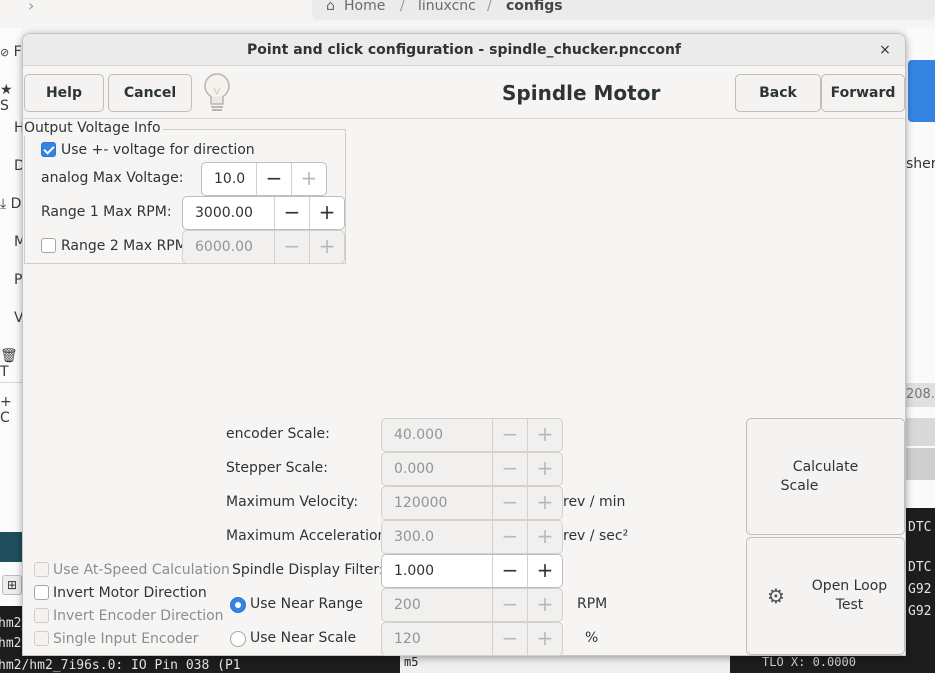 The image size is (935, 673). I want to click on breadcrumb-configs: configs, so click(534, 7).